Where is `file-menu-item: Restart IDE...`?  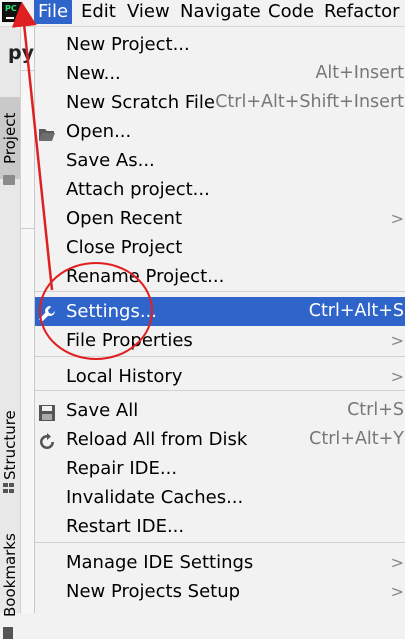 file-menu-item: Restart IDE... is located at coordinates (220, 526).